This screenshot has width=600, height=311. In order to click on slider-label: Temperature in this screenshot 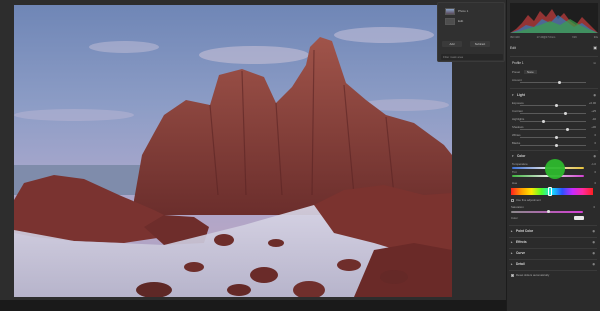, I will do `click(520, 164)`.